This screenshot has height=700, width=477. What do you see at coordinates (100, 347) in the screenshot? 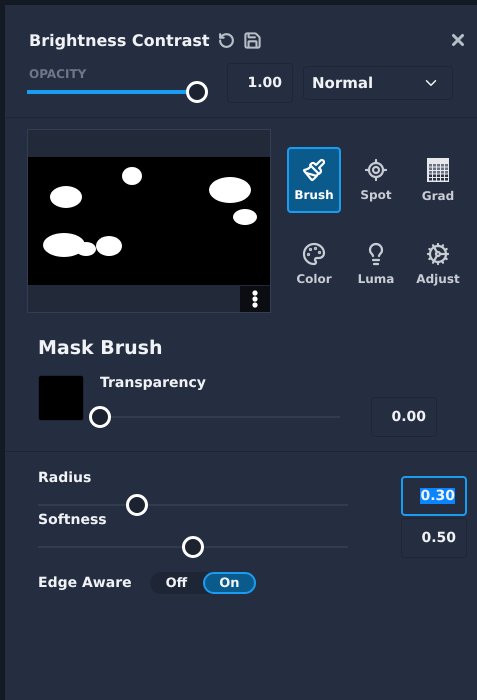
I see `section-heading: Mask Brush` at bounding box center [100, 347].